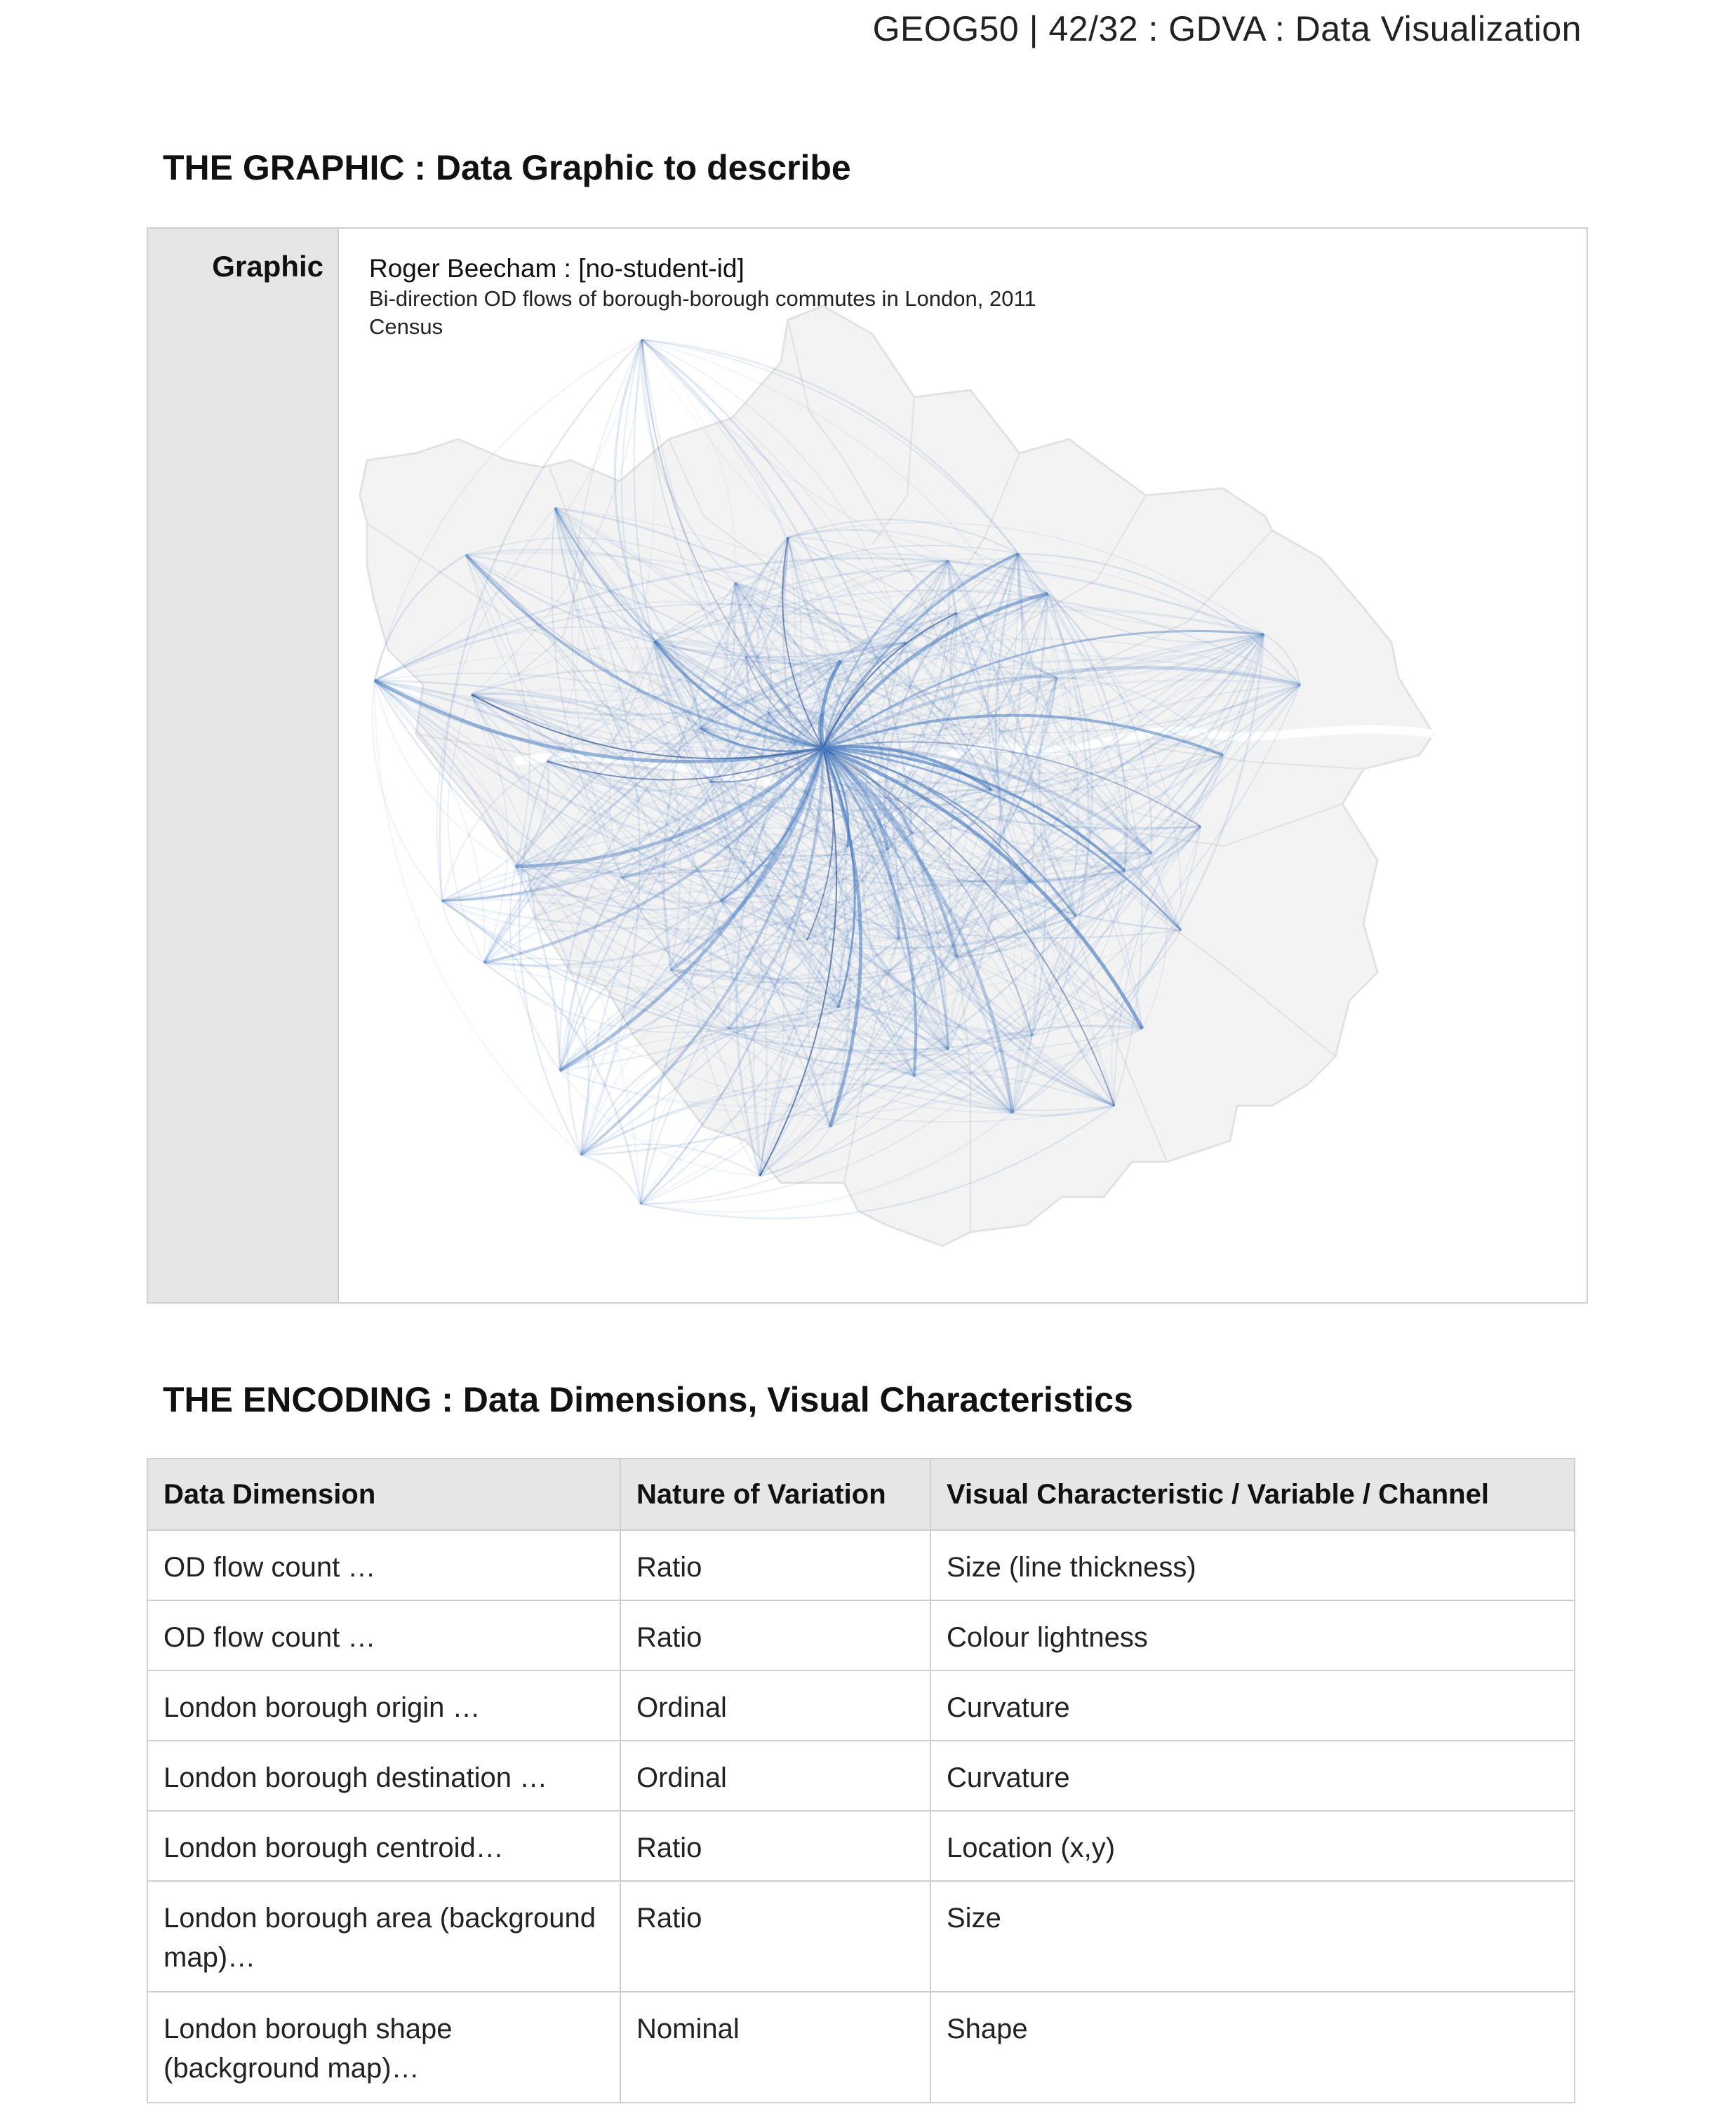  I want to click on column-header-nature-of-variation: Nature of Variation, so click(775, 1494).